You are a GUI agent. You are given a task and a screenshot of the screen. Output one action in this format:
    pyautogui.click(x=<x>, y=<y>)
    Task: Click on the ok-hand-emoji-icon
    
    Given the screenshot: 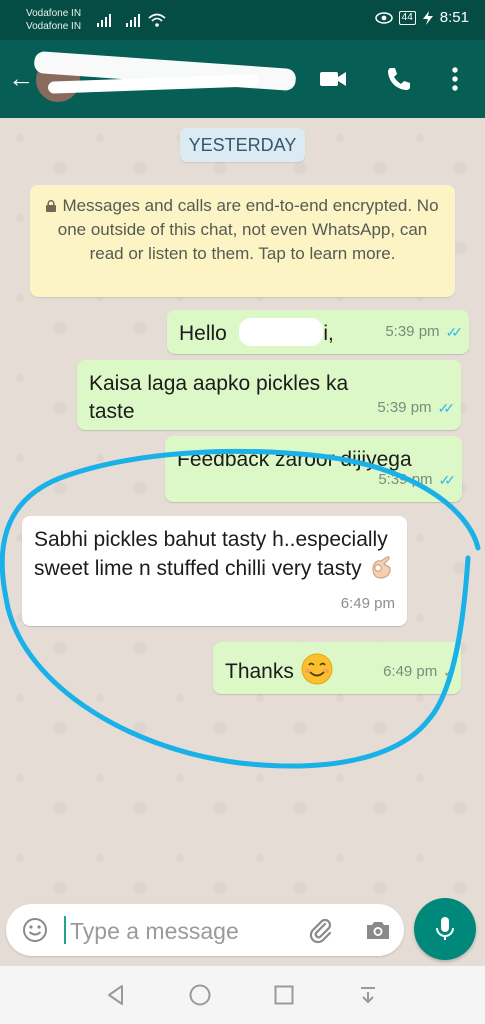 What is the action you would take?
    pyautogui.click(x=382, y=567)
    